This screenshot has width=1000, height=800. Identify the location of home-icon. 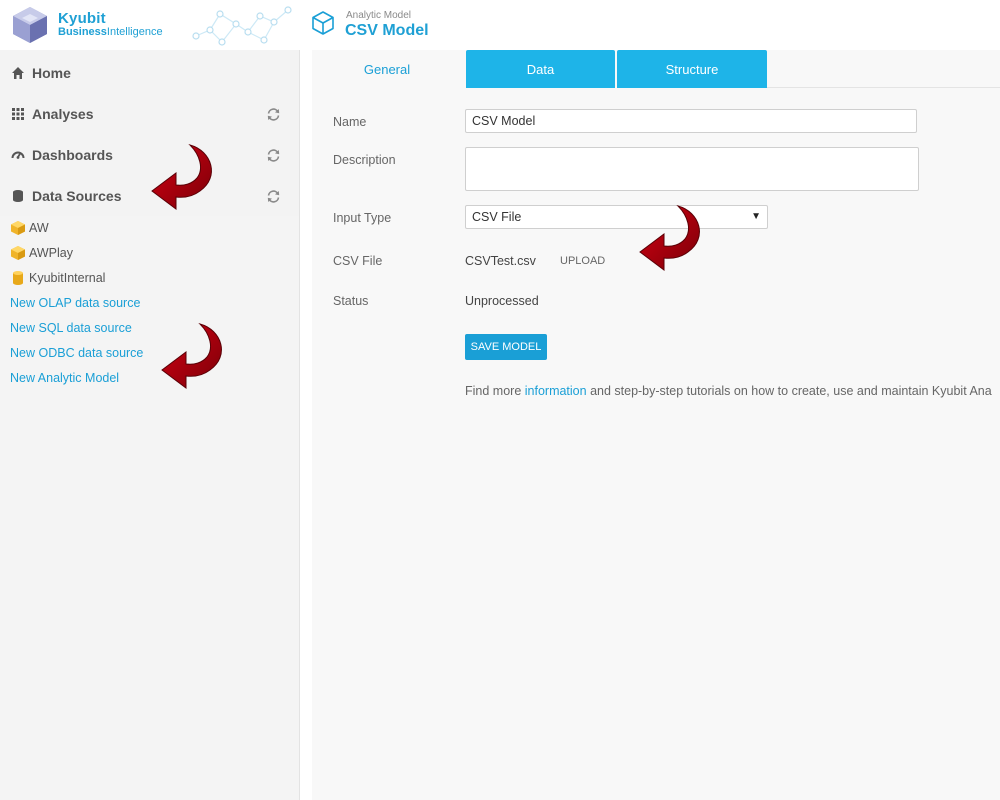
(18, 73).